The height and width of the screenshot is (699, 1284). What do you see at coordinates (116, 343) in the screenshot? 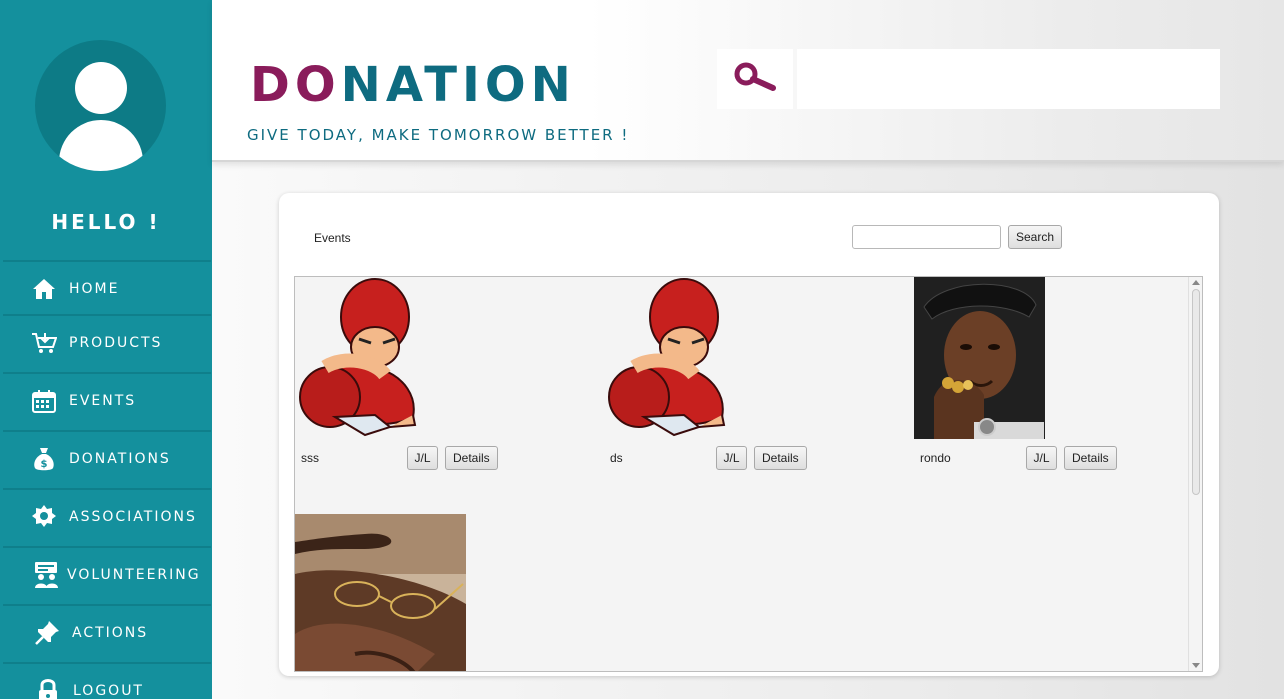
I see `sidebar-item-label: PRODUCTS` at bounding box center [116, 343].